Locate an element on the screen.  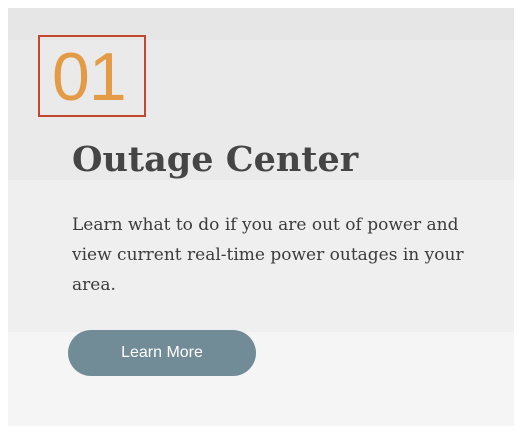
learn-more-button: Learn More is located at coordinates (162, 353).